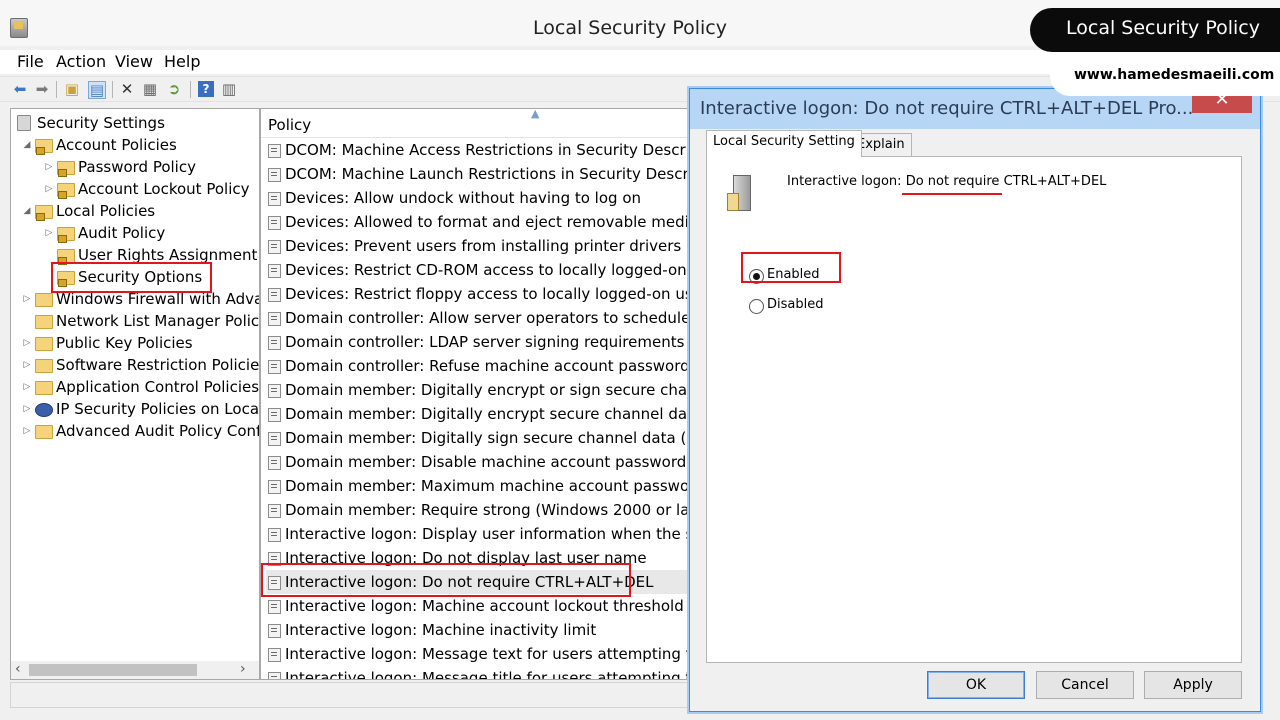 The height and width of the screenshot is (720, 1280). I want to click on tree-horizontal-scrollbar: ‹ ›, so click(135, 670).